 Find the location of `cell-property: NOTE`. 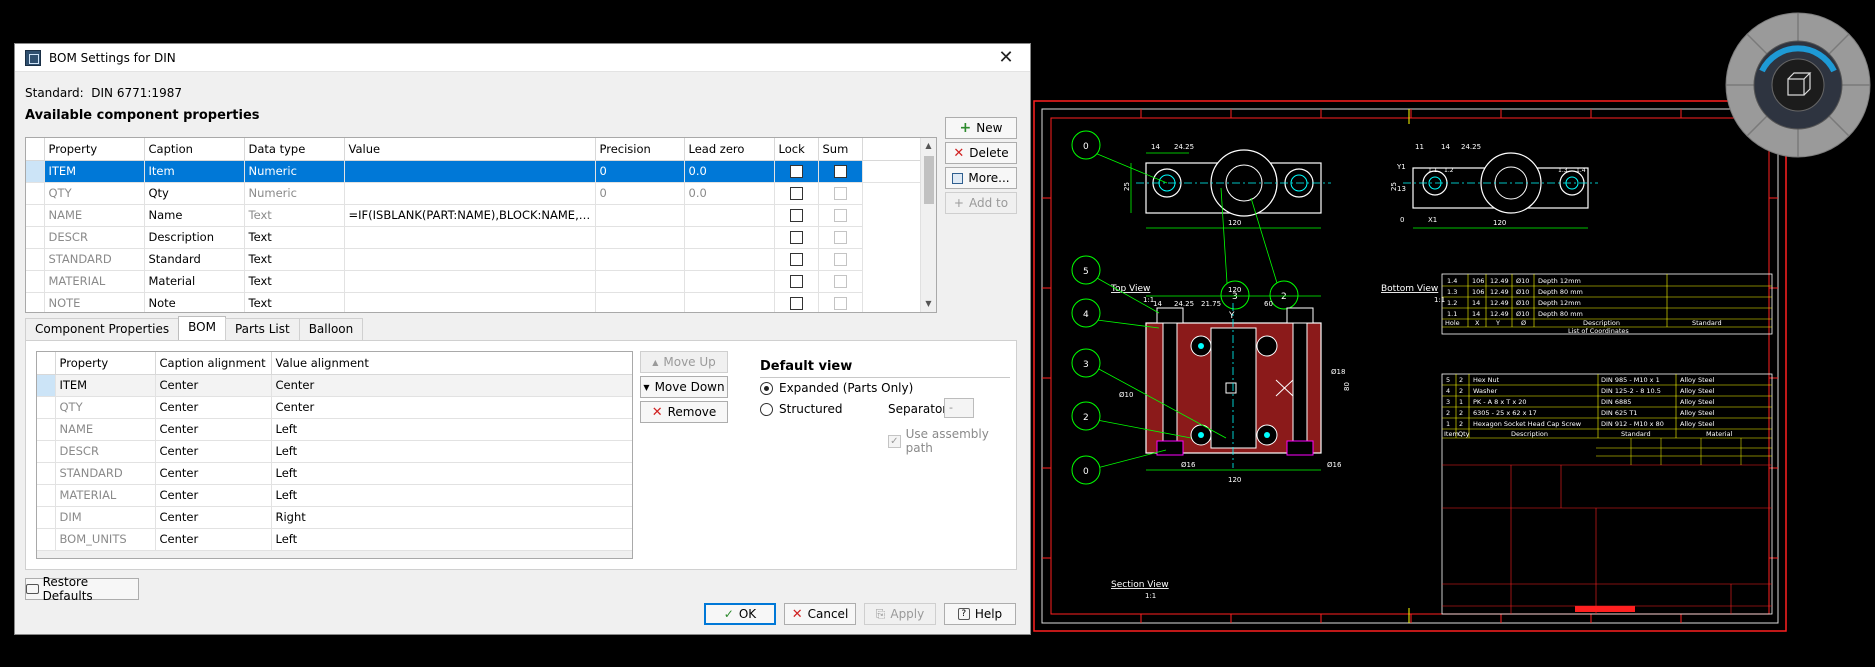

cell-property: NOTE is located at coordinates (94, 302).